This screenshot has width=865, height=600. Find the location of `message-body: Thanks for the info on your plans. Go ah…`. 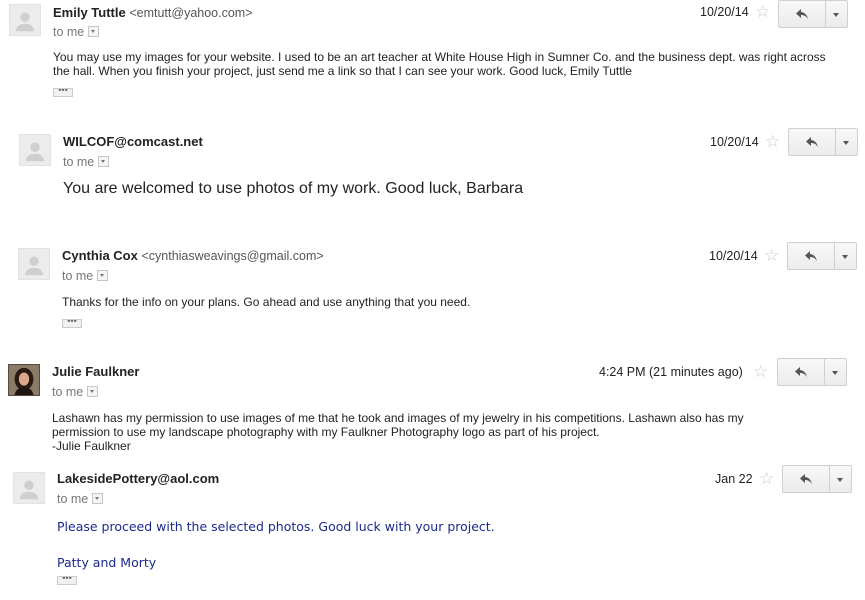

message-body: Thanks for the info on your plans. Go ah… is located at coordinates (266, 302).